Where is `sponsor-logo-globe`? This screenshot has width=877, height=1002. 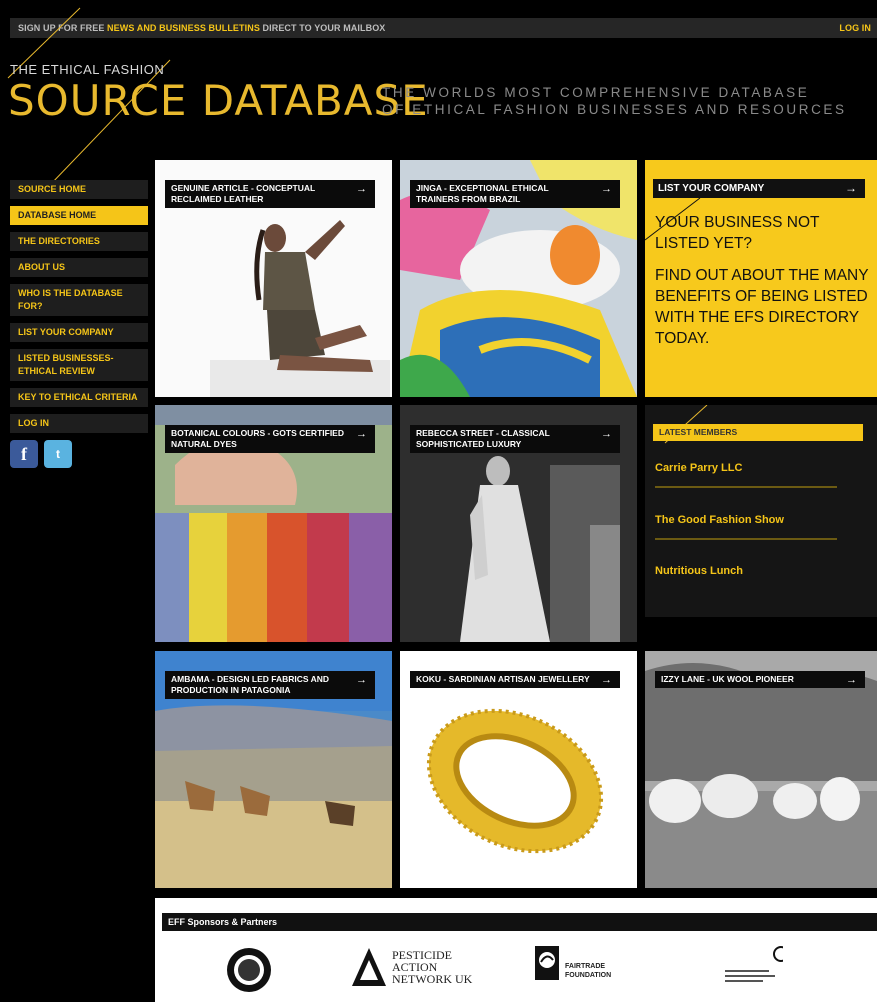 sponsor-logo-globe is located at coordinates (249, 972).